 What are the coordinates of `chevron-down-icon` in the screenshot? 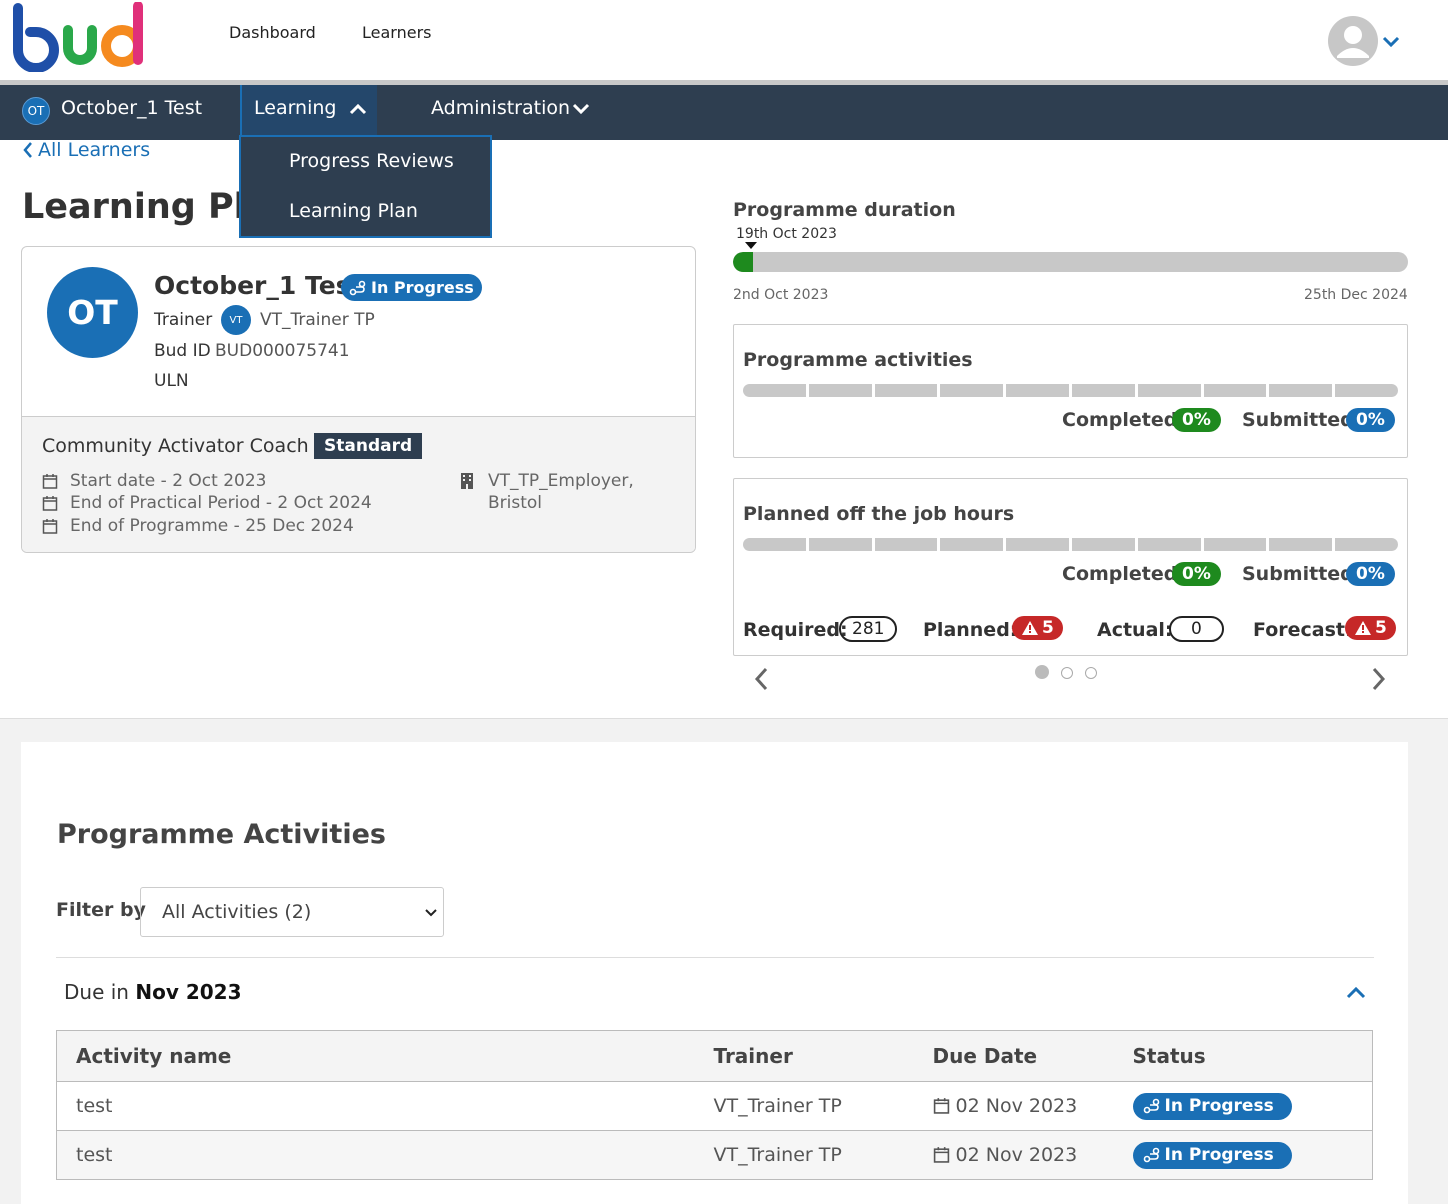 It's located at (431, 913).